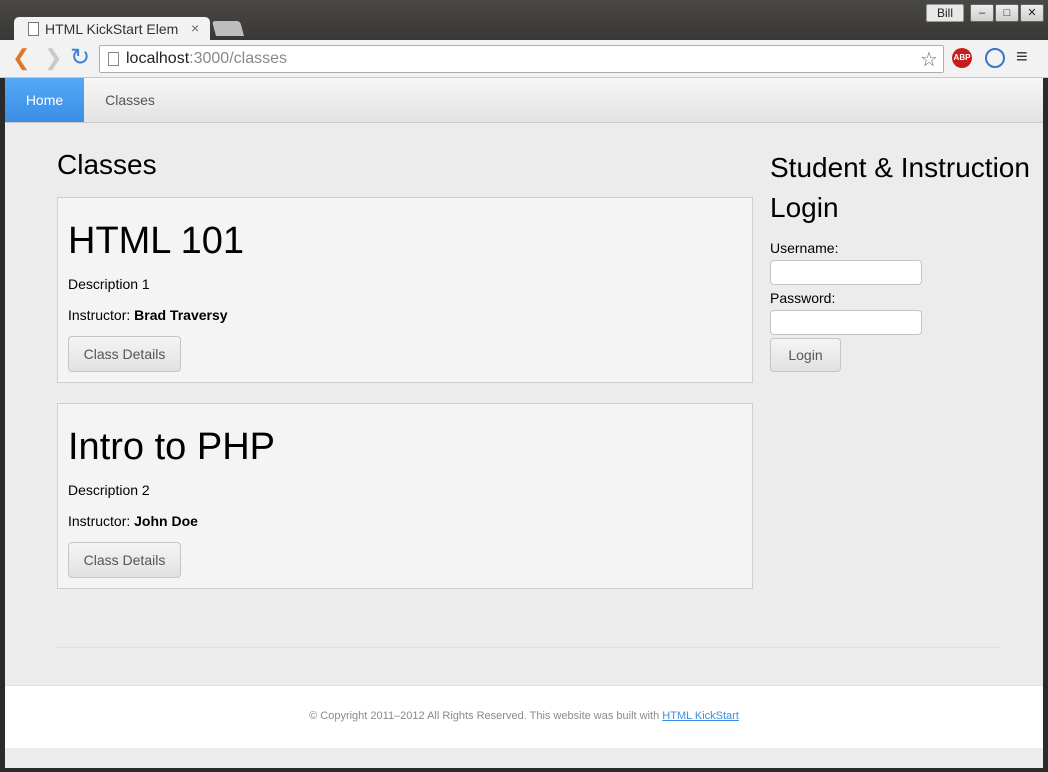  What do you see at coordinates (528, 647) in the screenshot?
I see `divider` at bounding box center [528, 647].